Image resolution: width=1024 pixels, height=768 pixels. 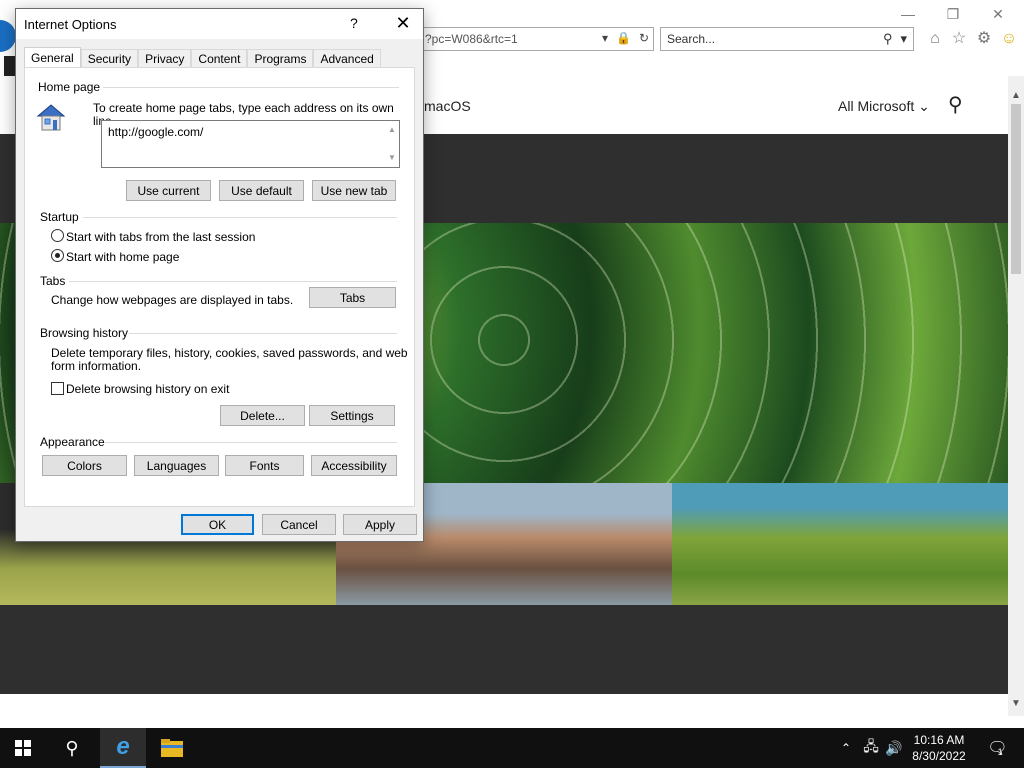 I want to click on scroll-up-icon: ▲, so click(x=1016, y=95).